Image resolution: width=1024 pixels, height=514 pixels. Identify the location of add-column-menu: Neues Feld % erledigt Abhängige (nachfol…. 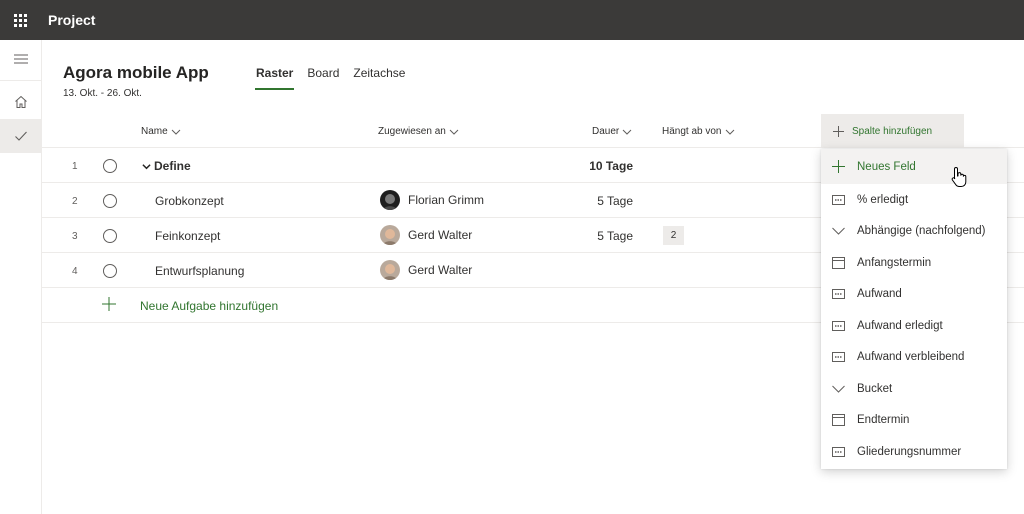
(914, 309).